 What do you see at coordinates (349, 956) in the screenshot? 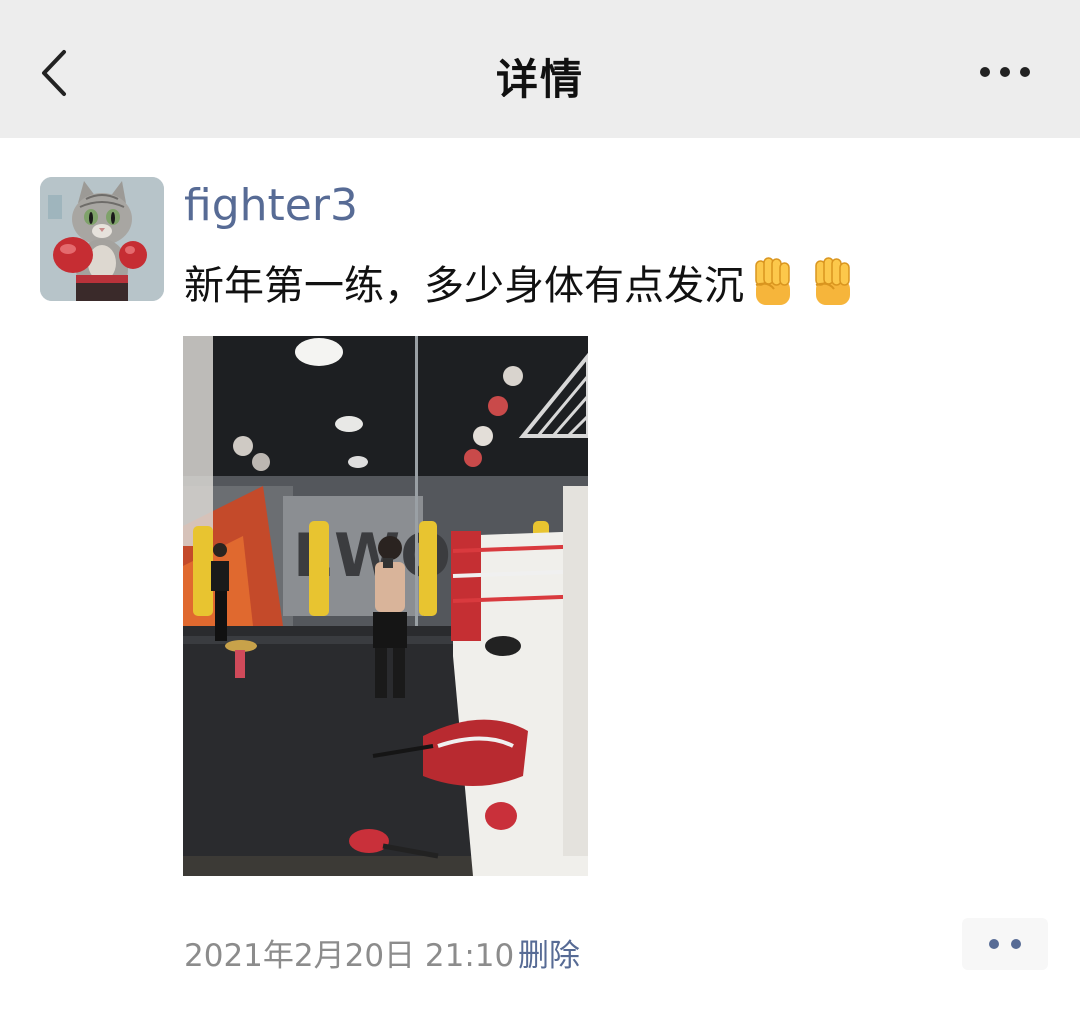
I see `post-timestamp: 2021年2月20日 21:10` at bounding box center [349, 956].